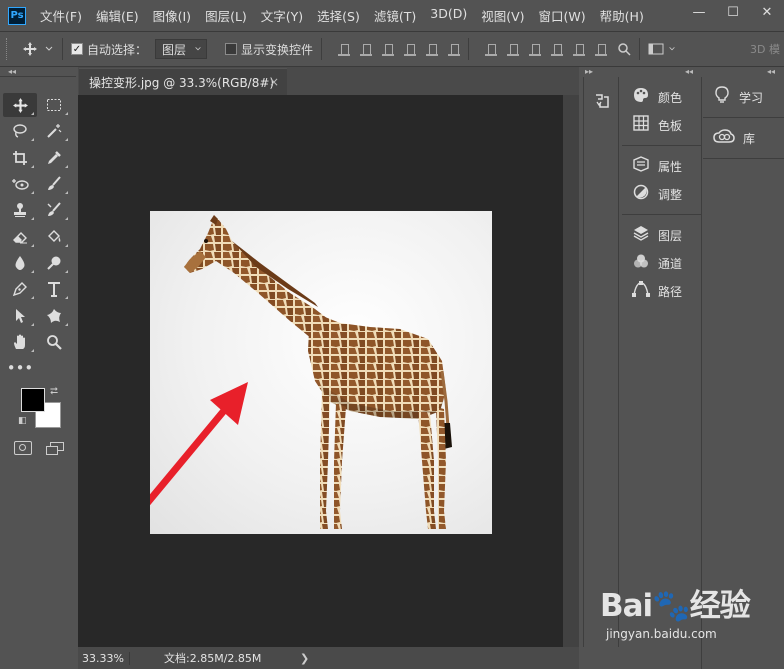 The image size is (784, 669). Describe the element at coordinates (54, 316) in the screenshot. I see `custom-shape-tool-icon` at that location.